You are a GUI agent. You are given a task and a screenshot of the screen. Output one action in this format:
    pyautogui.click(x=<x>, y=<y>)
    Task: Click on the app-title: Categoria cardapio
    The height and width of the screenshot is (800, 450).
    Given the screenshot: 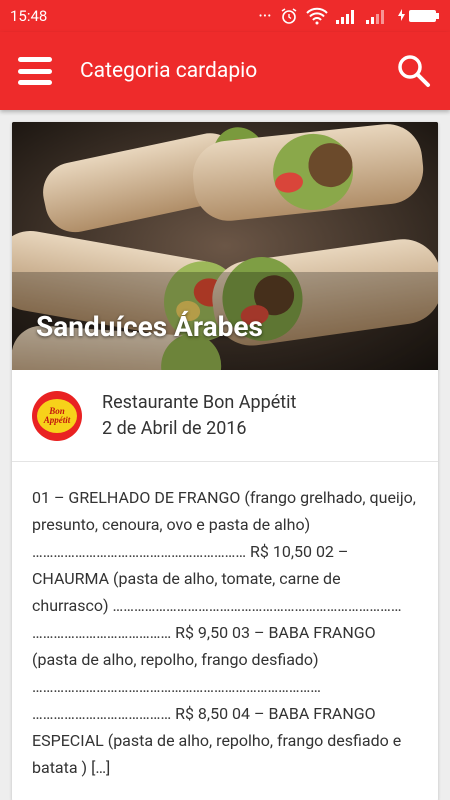 What is the action you would take?
    pyautogui.click(x=169, y=71)
    